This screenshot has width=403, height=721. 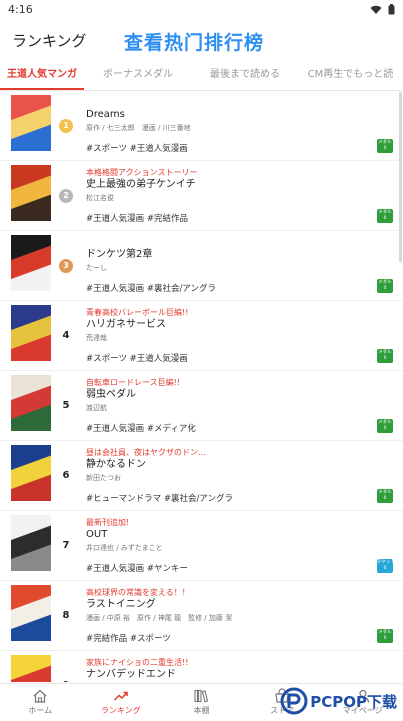 I want to click on currency-badge: チケット 0, so click(x=386, y=566).